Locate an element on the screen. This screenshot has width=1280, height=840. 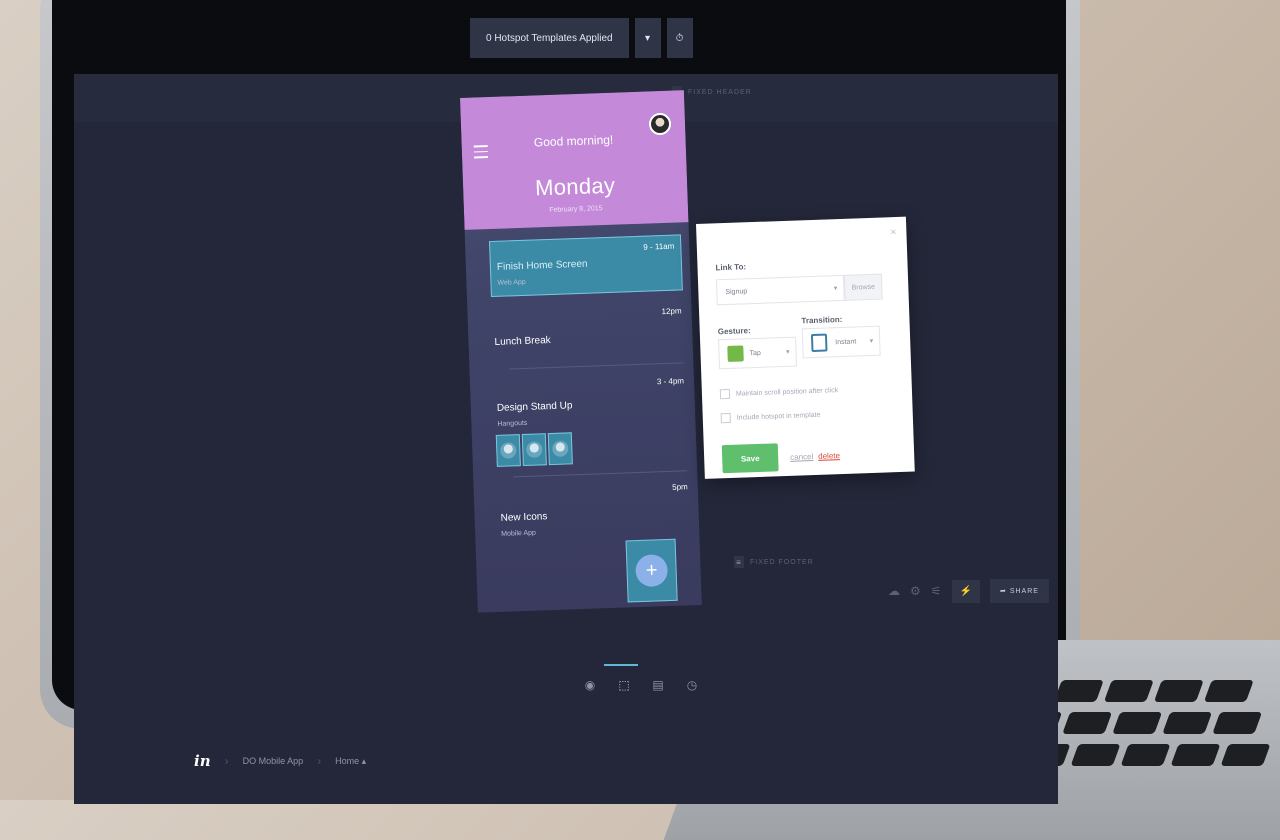
fab-hotspot: + is located at coordinates (651, 570).